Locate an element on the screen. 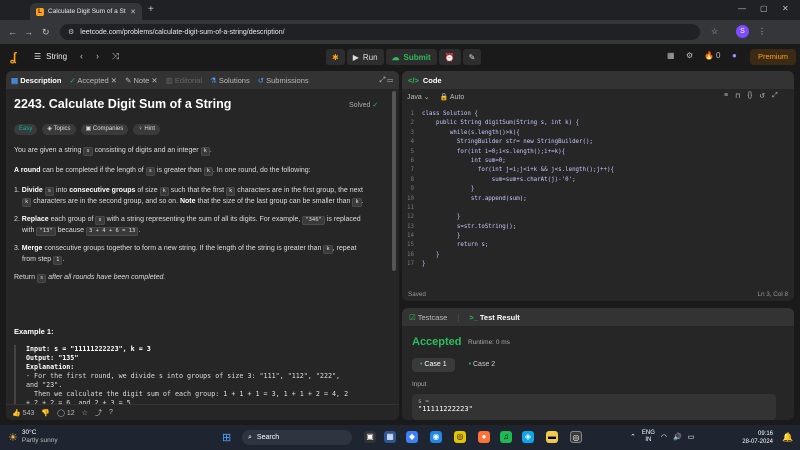  reload-icon: ↻ is located at coordinates (46, 32).